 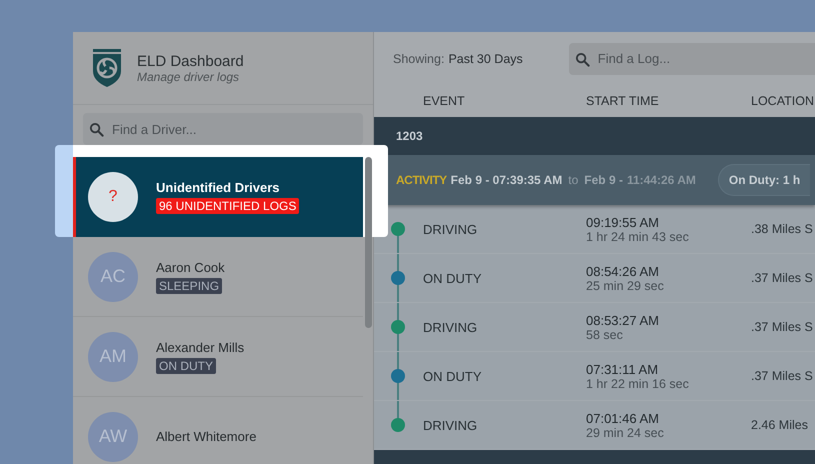 What do you see at coordinates (368, 242) in the screenshot?
I see `scrollbar-thumb` at bounding box center [368, 242].